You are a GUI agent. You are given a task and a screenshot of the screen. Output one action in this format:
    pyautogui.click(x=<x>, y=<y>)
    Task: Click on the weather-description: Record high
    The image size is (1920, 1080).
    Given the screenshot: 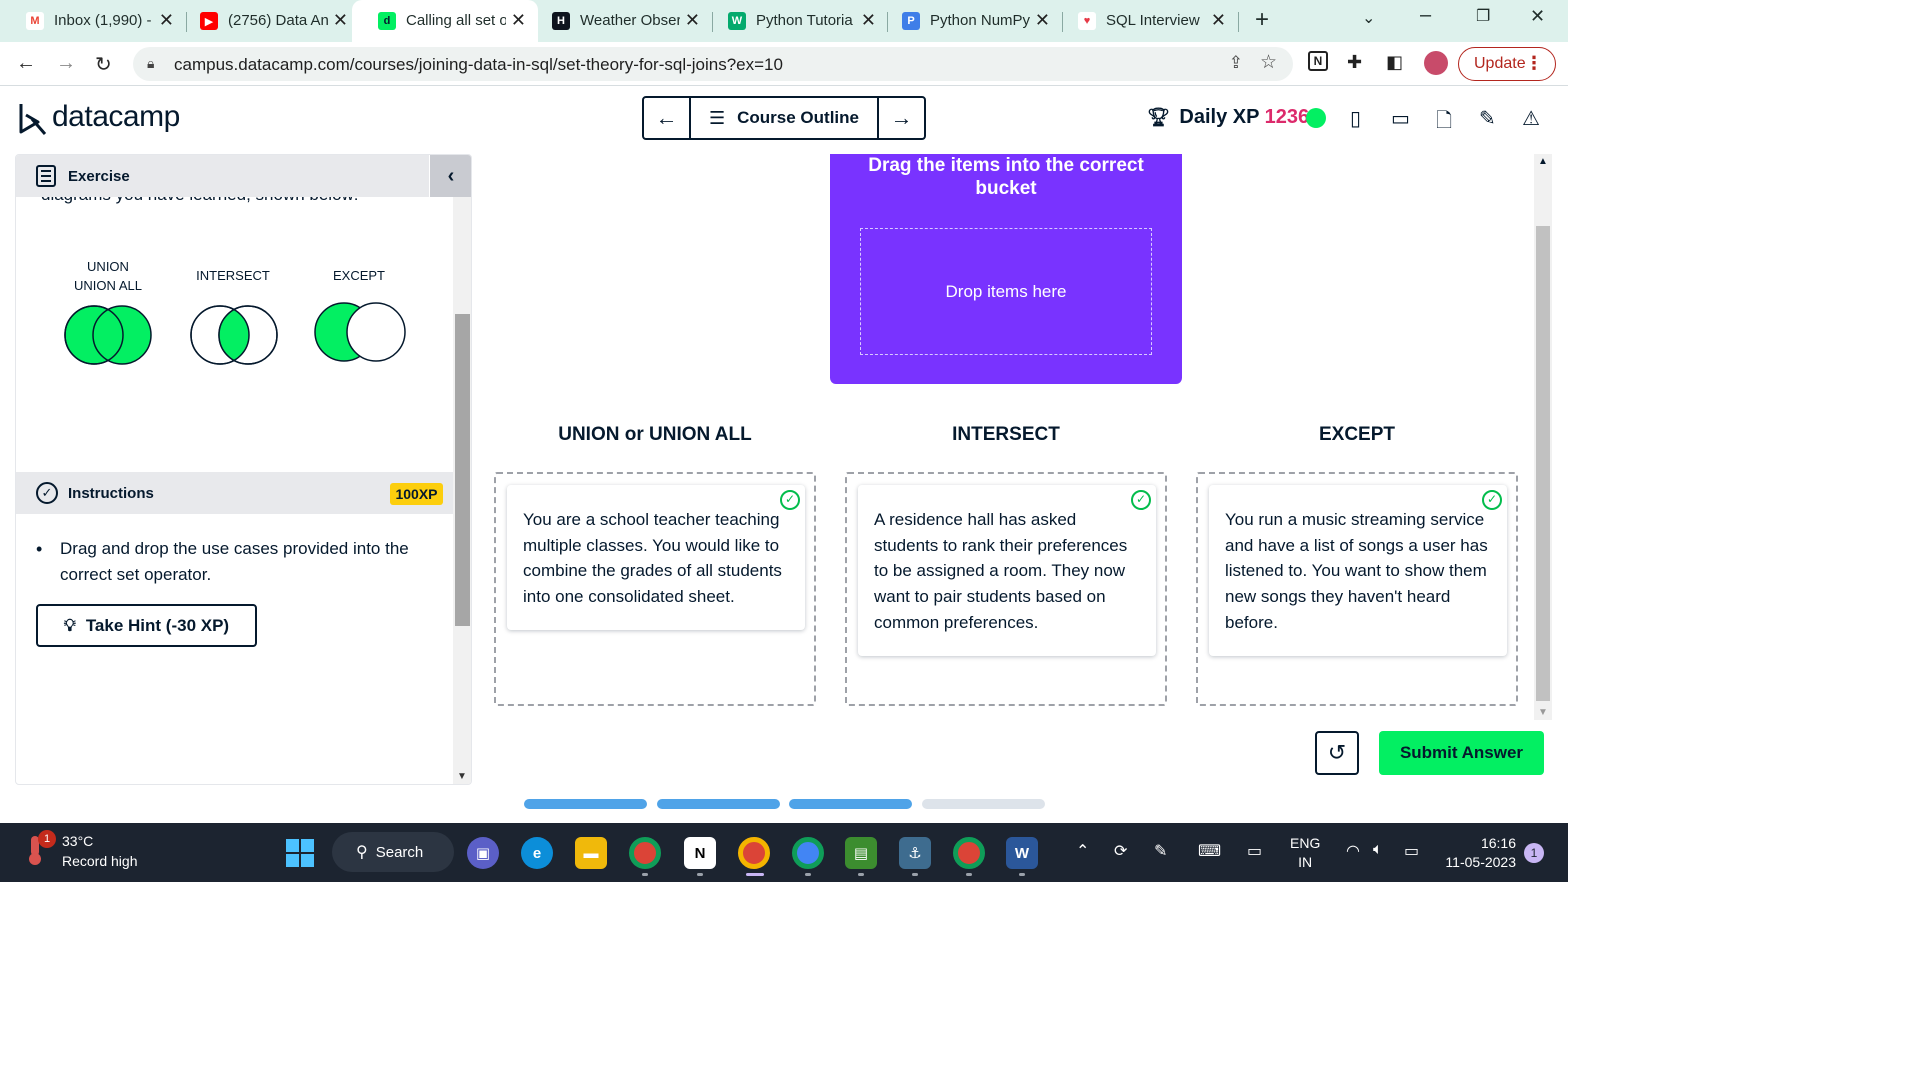 What is the action you would take?
    pyautogui.click(x=100, y=861)
    